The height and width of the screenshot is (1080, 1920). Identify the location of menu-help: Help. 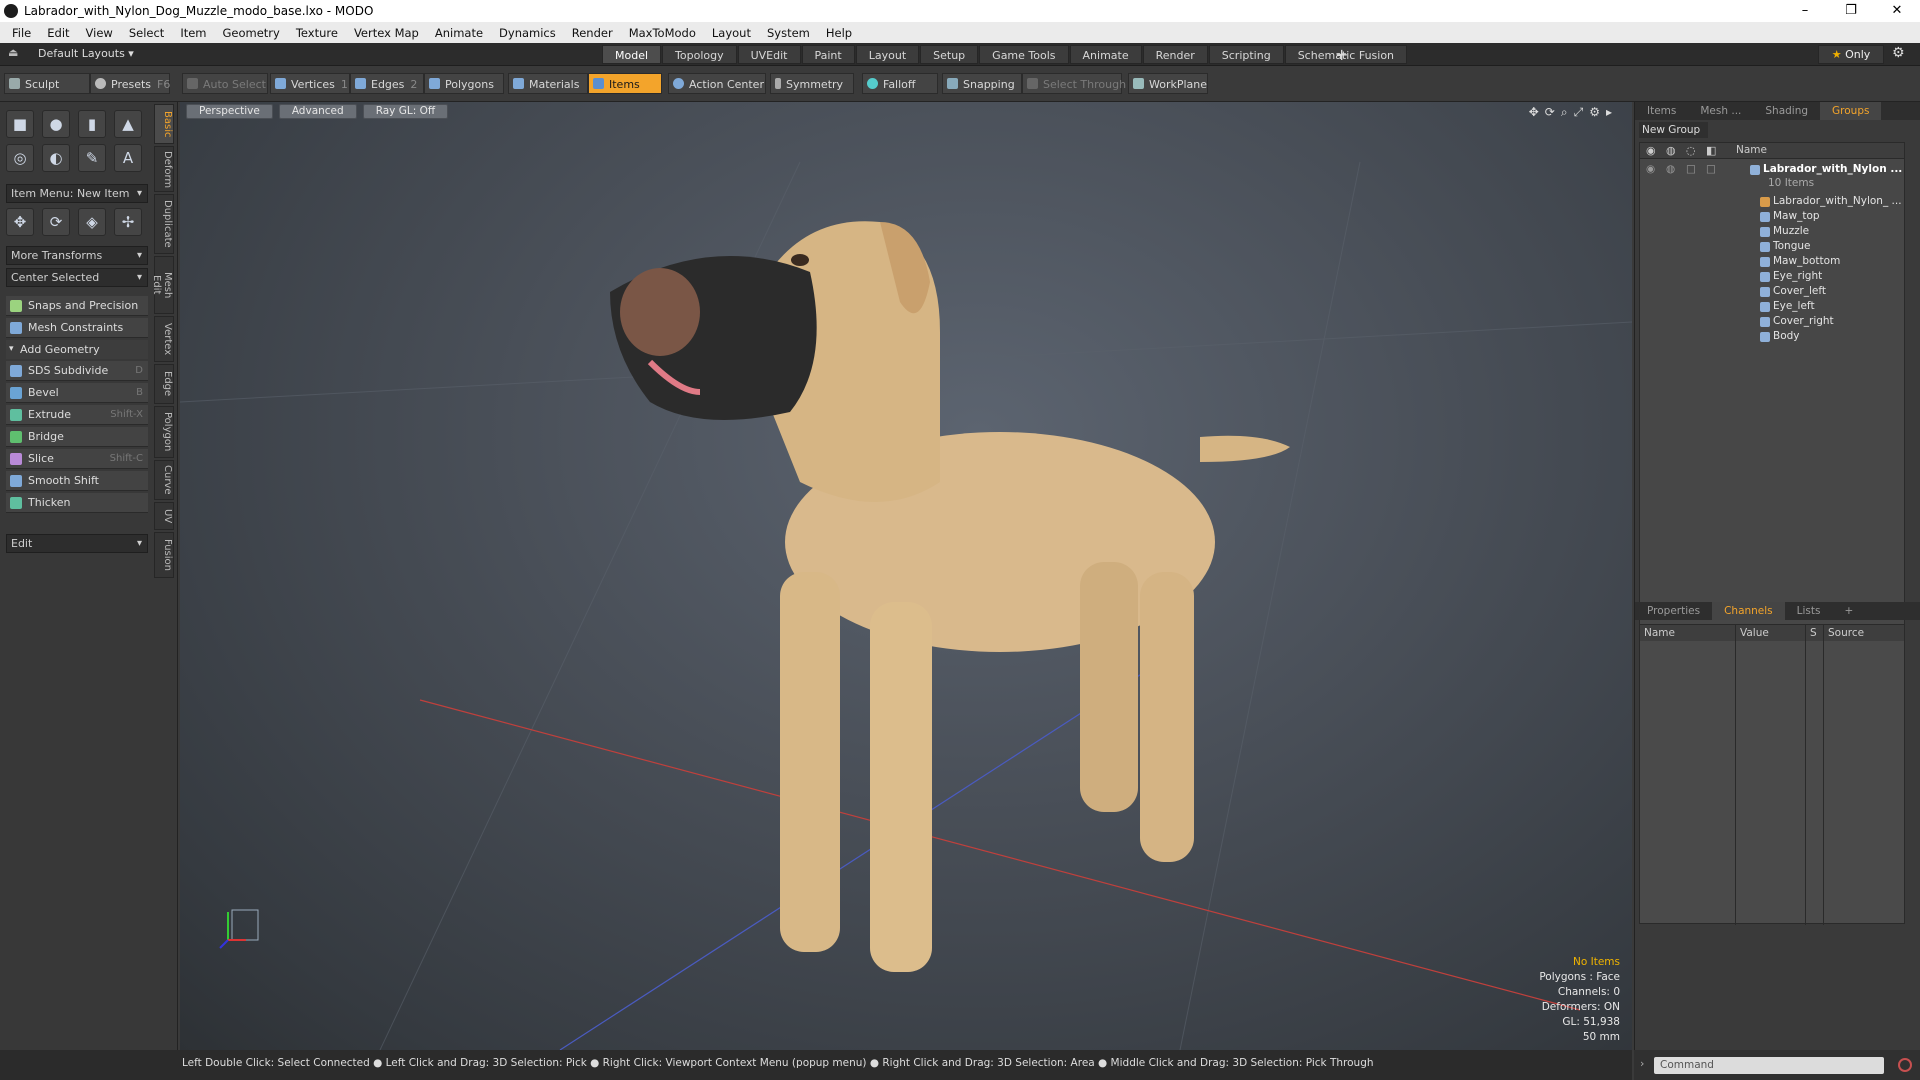
(839, 33).